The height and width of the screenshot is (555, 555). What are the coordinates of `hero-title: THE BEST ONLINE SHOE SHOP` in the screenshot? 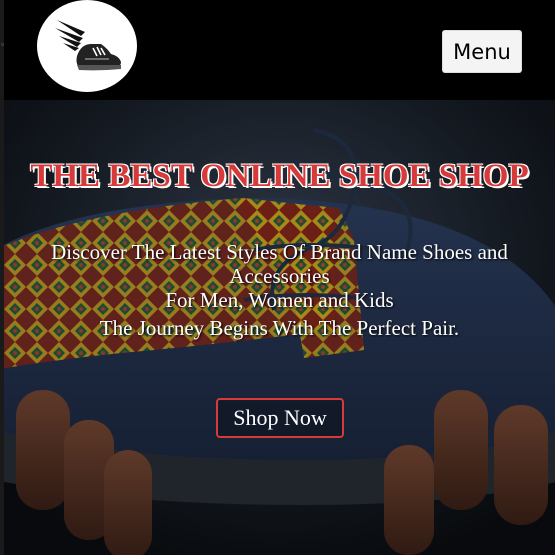 It's located at (279, 176).